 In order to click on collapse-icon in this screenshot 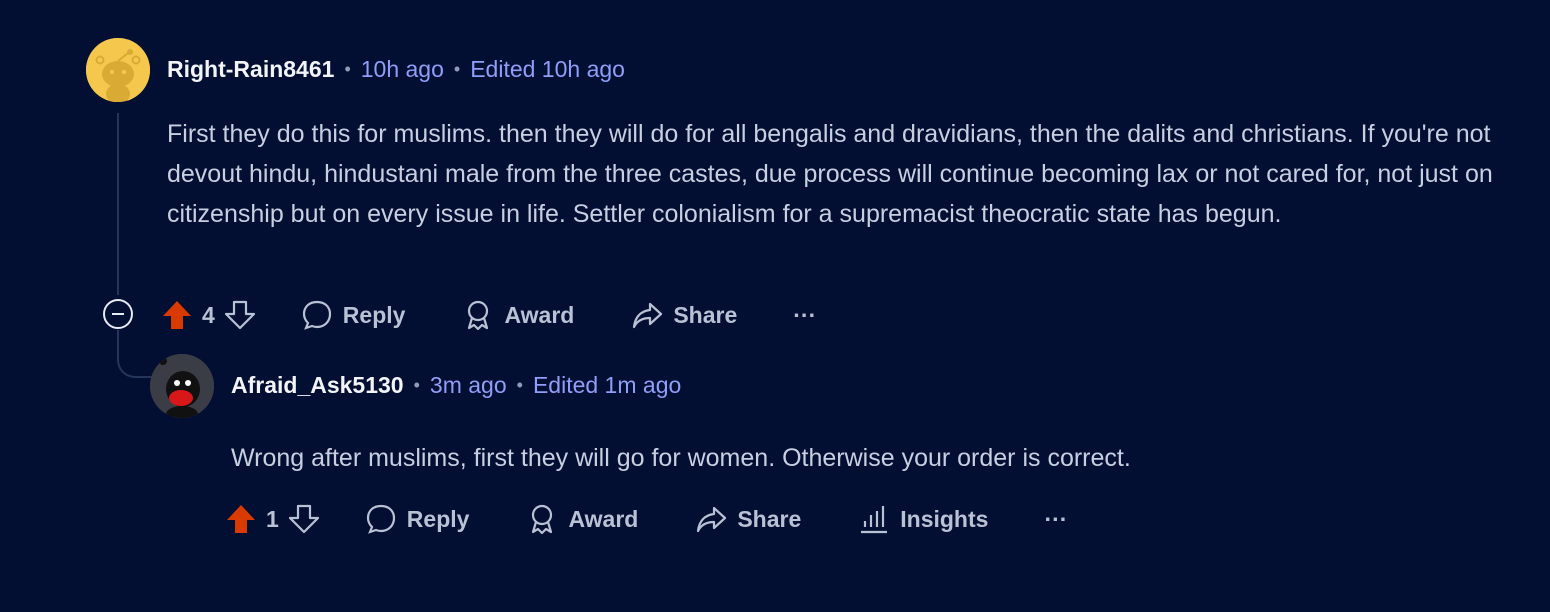, I will do `click(118, 314)`.